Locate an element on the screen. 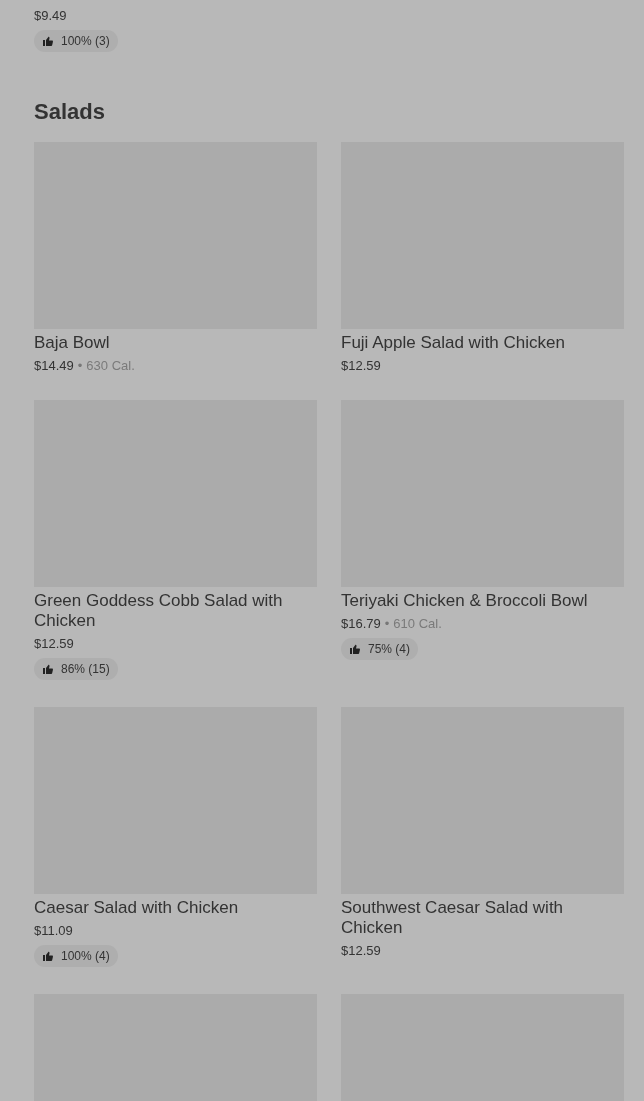 The image size is (644, 1101). item-price: $9.49 is located at coordinates (51, 16).